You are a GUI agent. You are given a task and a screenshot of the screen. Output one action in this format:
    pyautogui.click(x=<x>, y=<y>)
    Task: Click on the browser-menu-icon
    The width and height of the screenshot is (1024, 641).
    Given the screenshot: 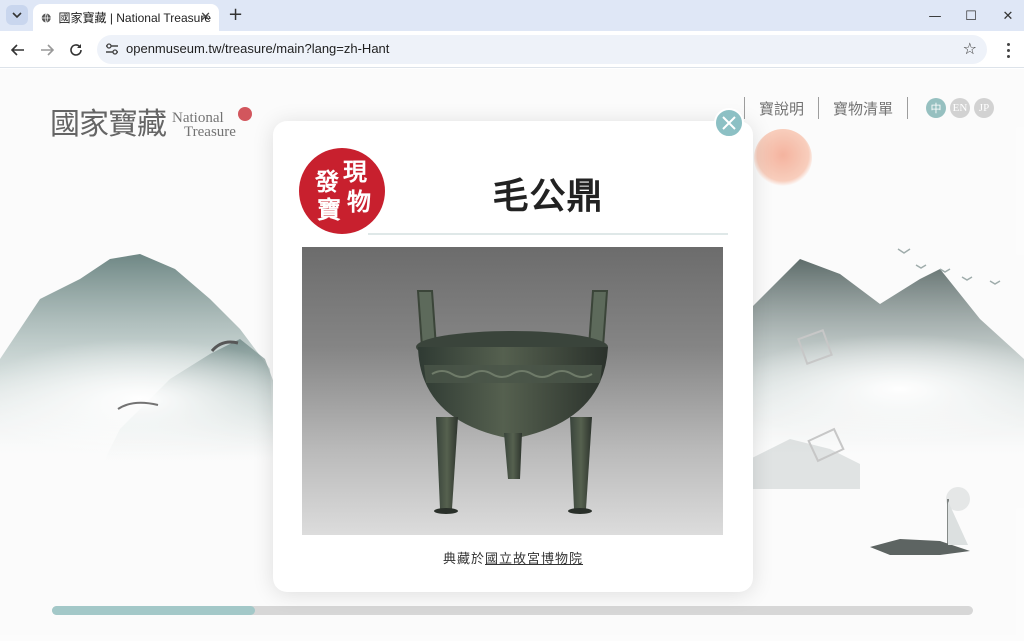 What is the action you would take?
    pyautogui.click(x=1008, y=50)
    